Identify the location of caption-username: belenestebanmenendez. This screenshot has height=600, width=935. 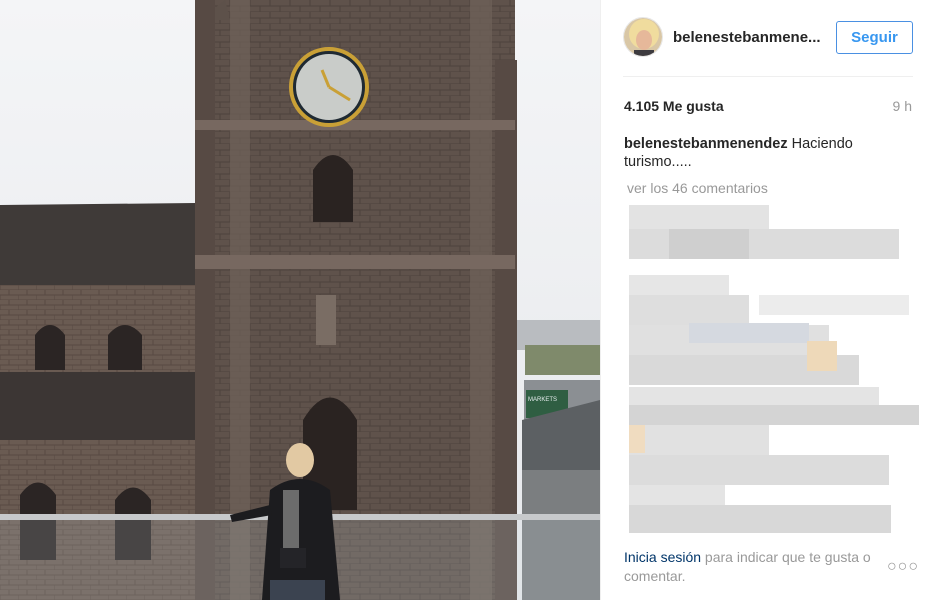
(706, 144).